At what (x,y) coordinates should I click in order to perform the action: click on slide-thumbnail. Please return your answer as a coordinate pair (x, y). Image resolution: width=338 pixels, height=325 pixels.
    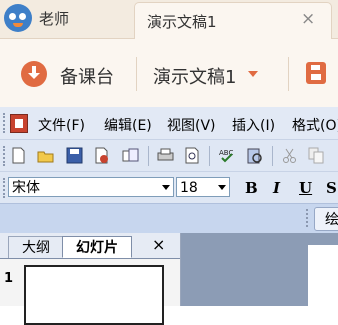
    Looking at the image, I should click on (94, 295).